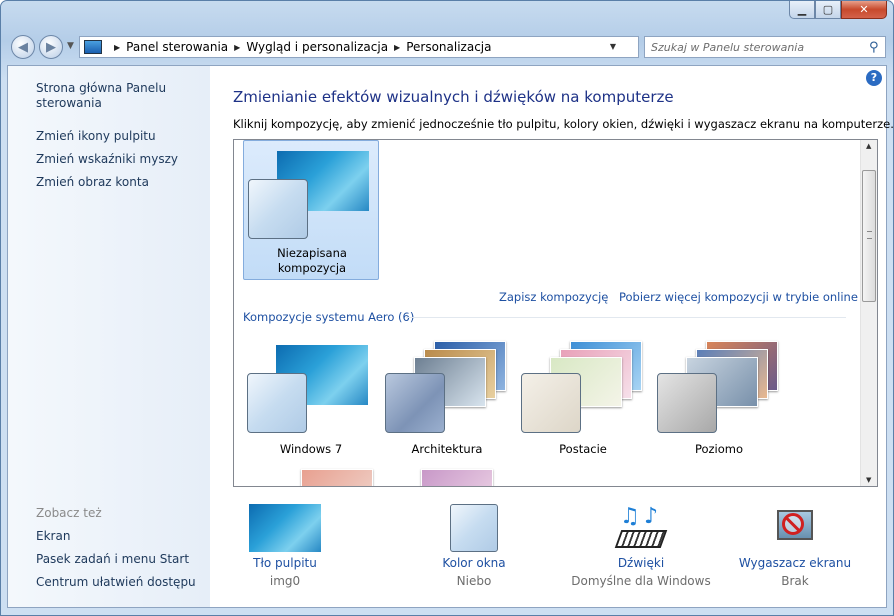 The width and height of the screenshot is (894, 616). What do you see at coordinates (393, 475) in the screenshot?
I see `theme-next-row` at bounding box center [393, 475].